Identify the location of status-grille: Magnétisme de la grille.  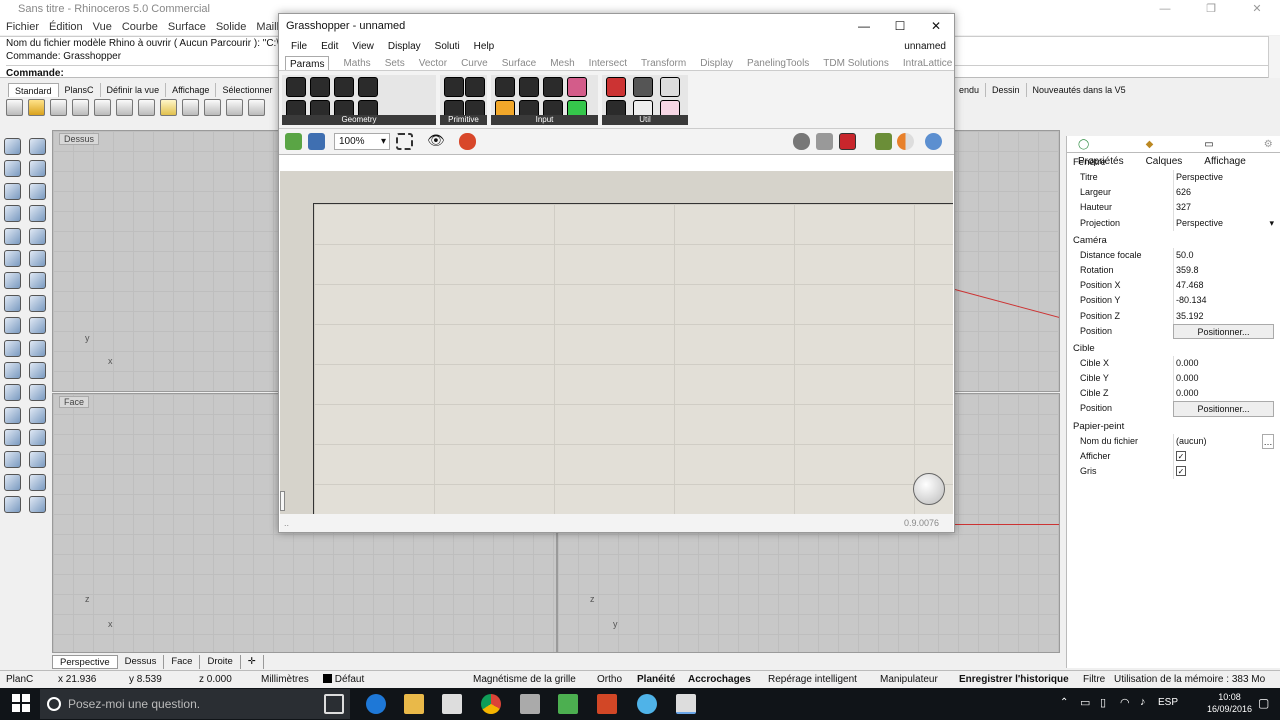
(524, 679).